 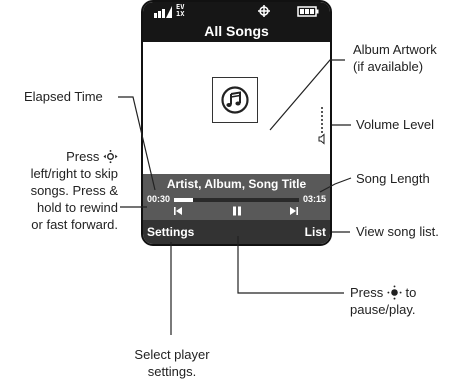 I want to click on album-artwork-label: Album Artwork (if available), so click(x=395, y=58).